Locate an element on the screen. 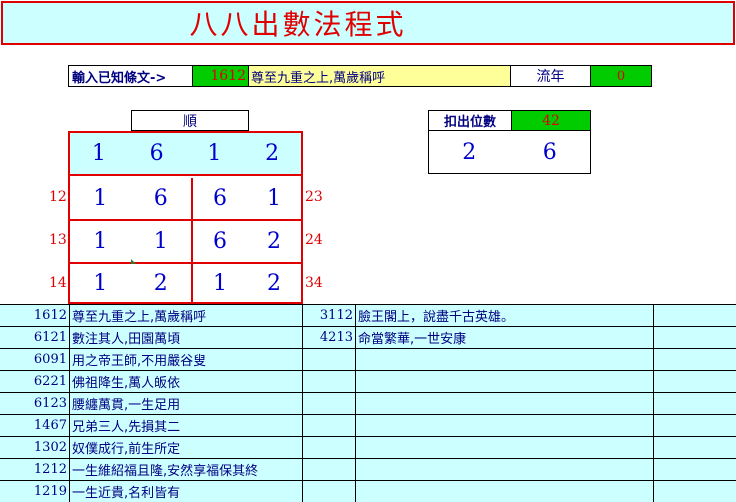  row-label-right: 24 is located at coordinates (314, 240).